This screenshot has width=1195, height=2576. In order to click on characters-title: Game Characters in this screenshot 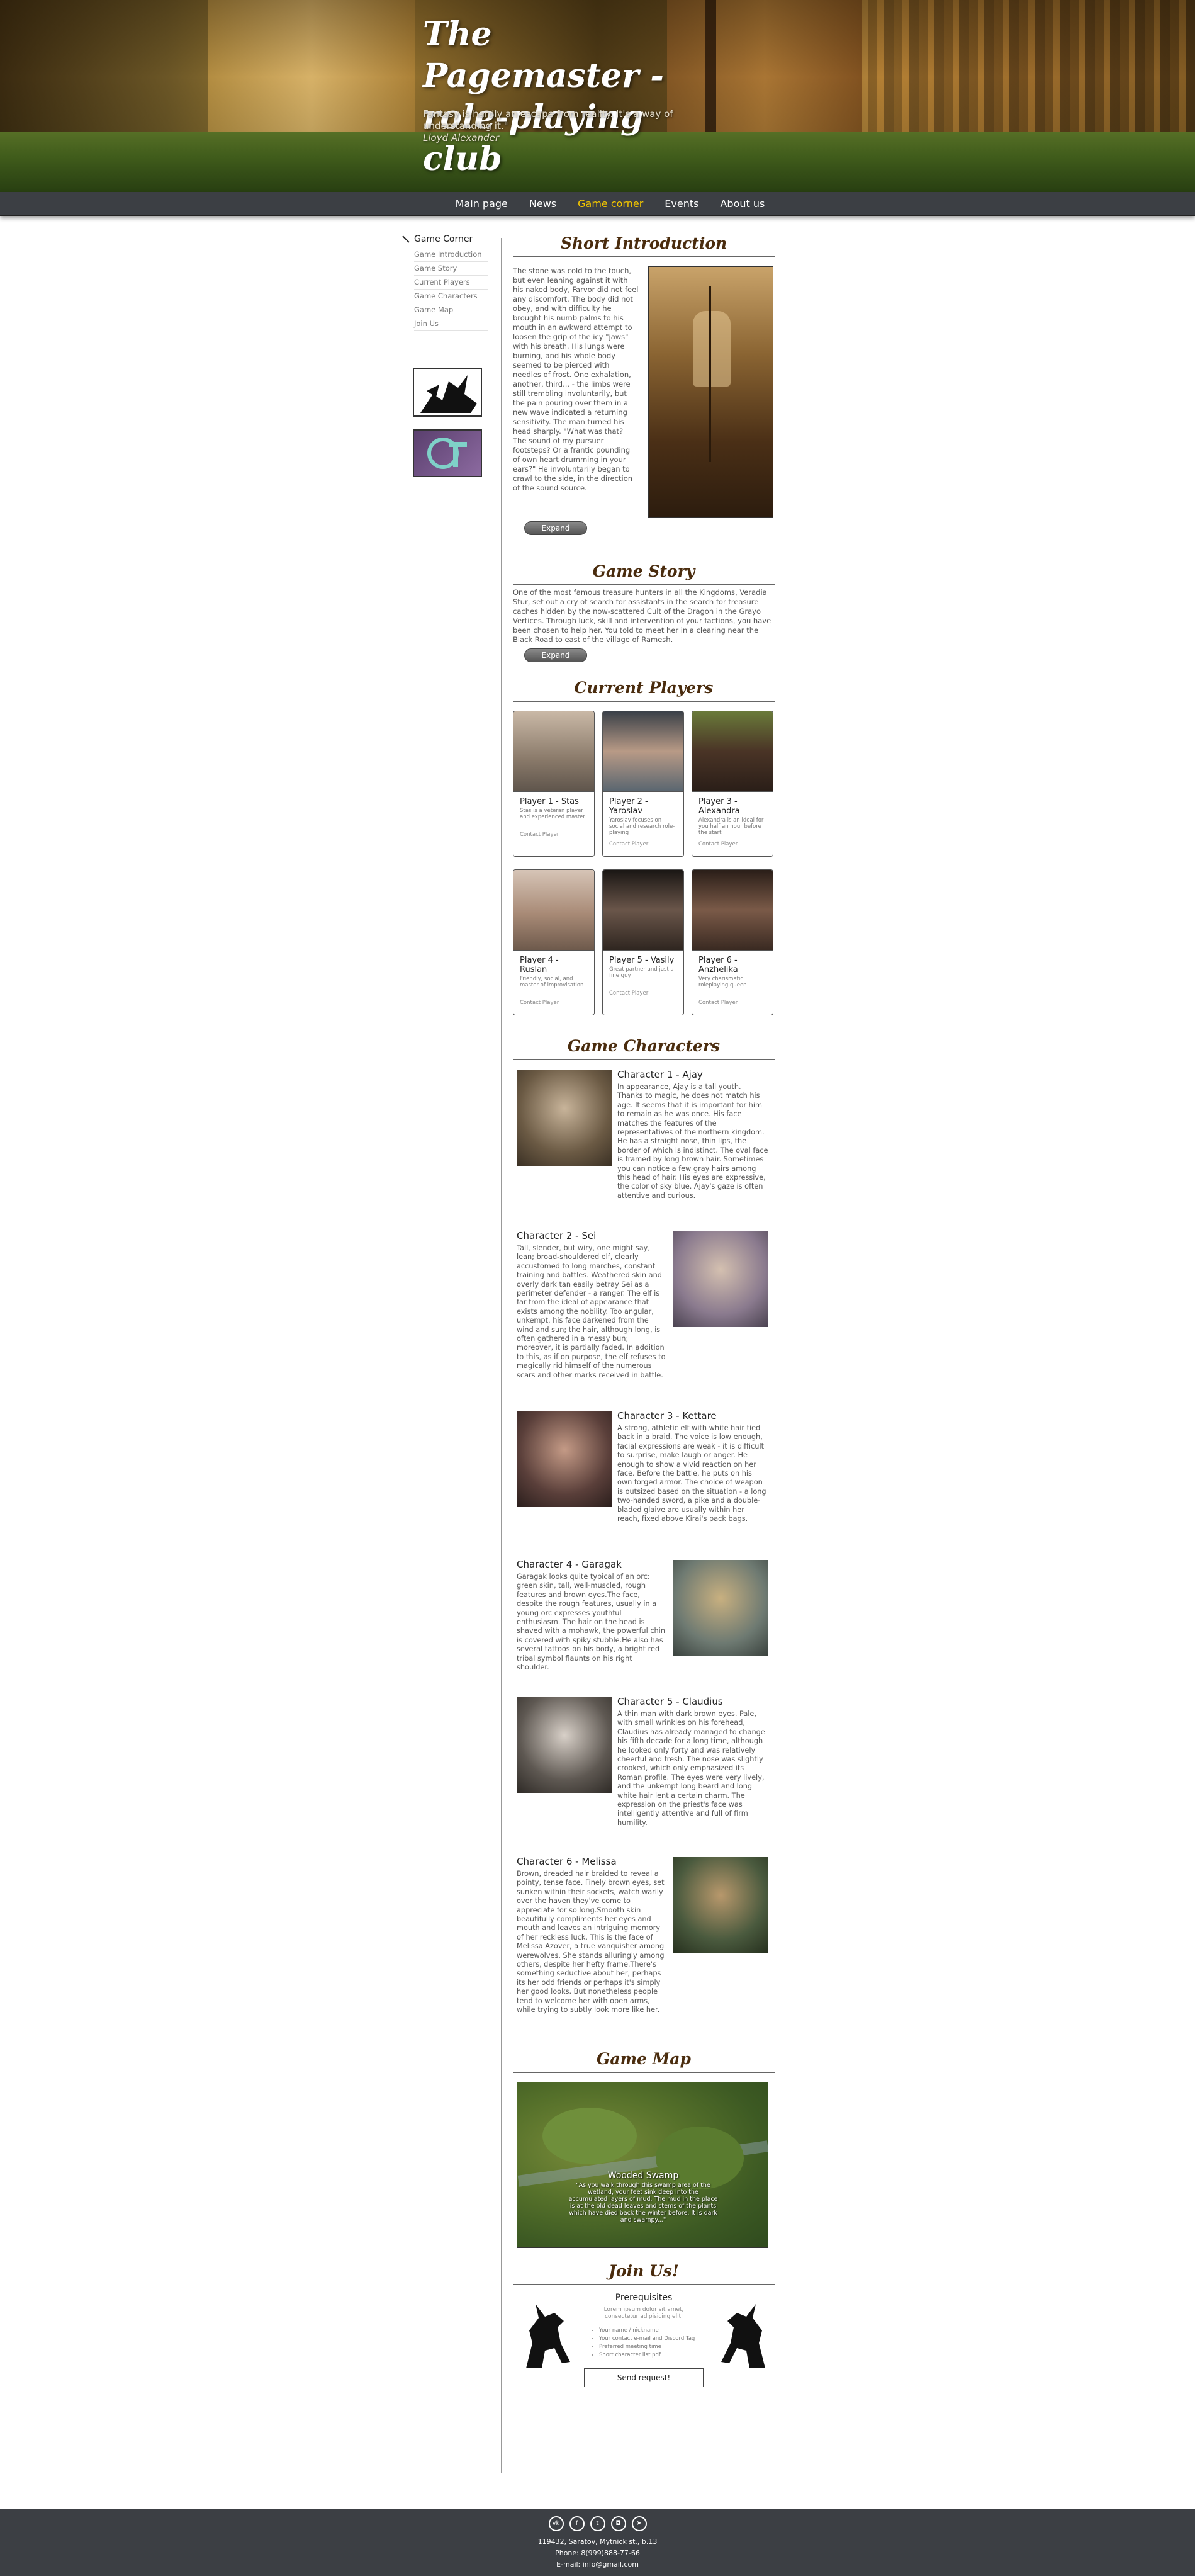, I will do `click(644, 1048)`.